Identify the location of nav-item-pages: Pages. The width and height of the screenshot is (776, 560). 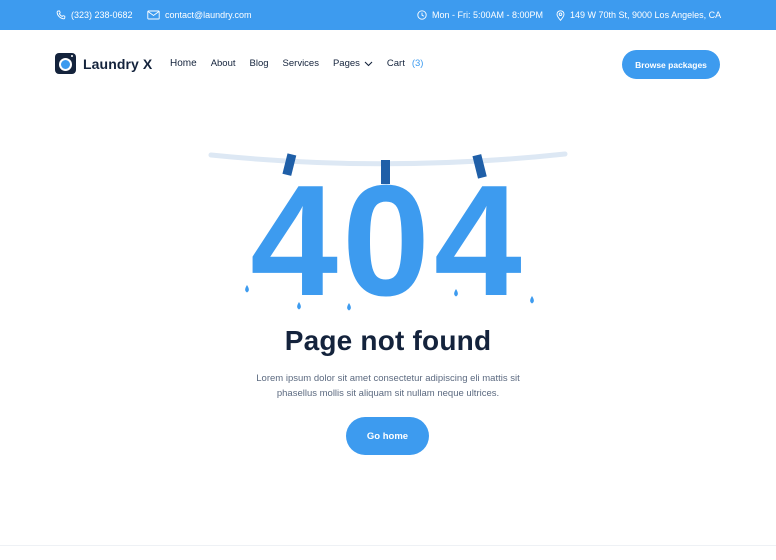
(353, 63).